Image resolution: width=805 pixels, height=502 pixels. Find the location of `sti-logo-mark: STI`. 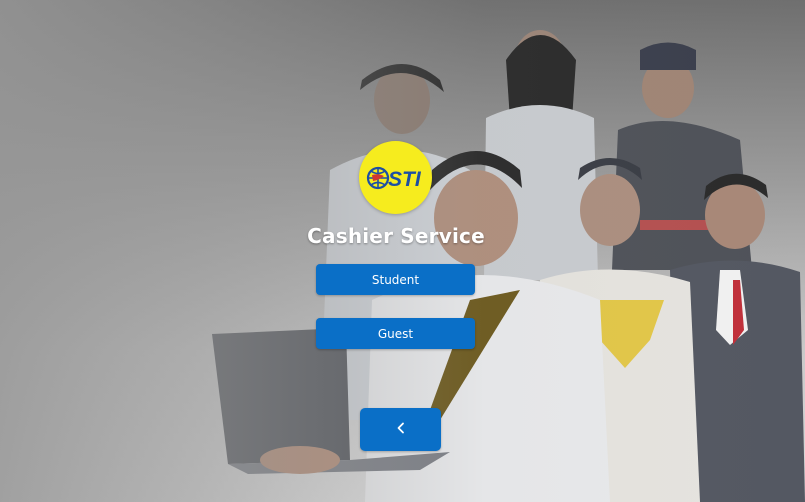

sti-logo-mark: STI is located at coordinates (394, 178).